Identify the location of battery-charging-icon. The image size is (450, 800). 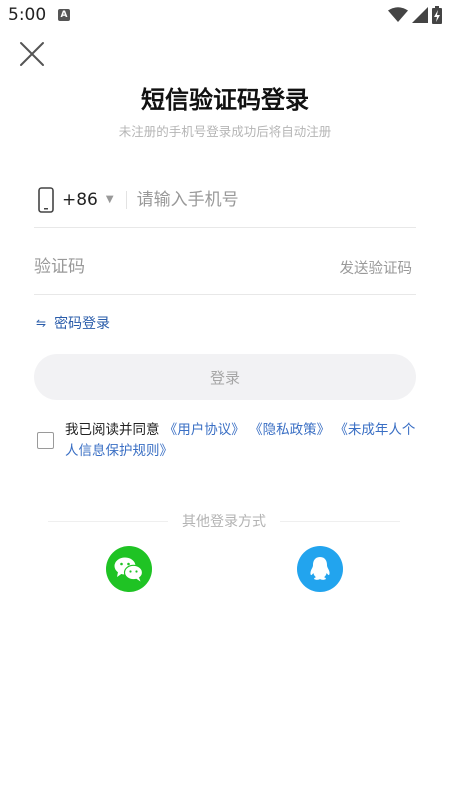
(437, 15).